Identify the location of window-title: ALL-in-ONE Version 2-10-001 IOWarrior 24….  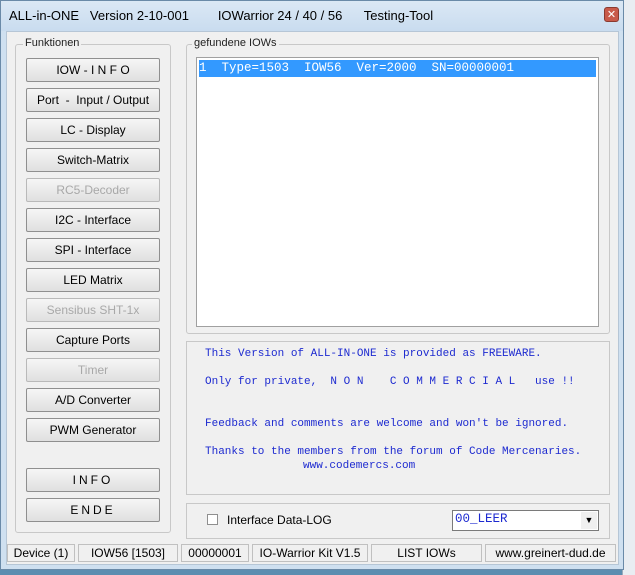
(221, 15).